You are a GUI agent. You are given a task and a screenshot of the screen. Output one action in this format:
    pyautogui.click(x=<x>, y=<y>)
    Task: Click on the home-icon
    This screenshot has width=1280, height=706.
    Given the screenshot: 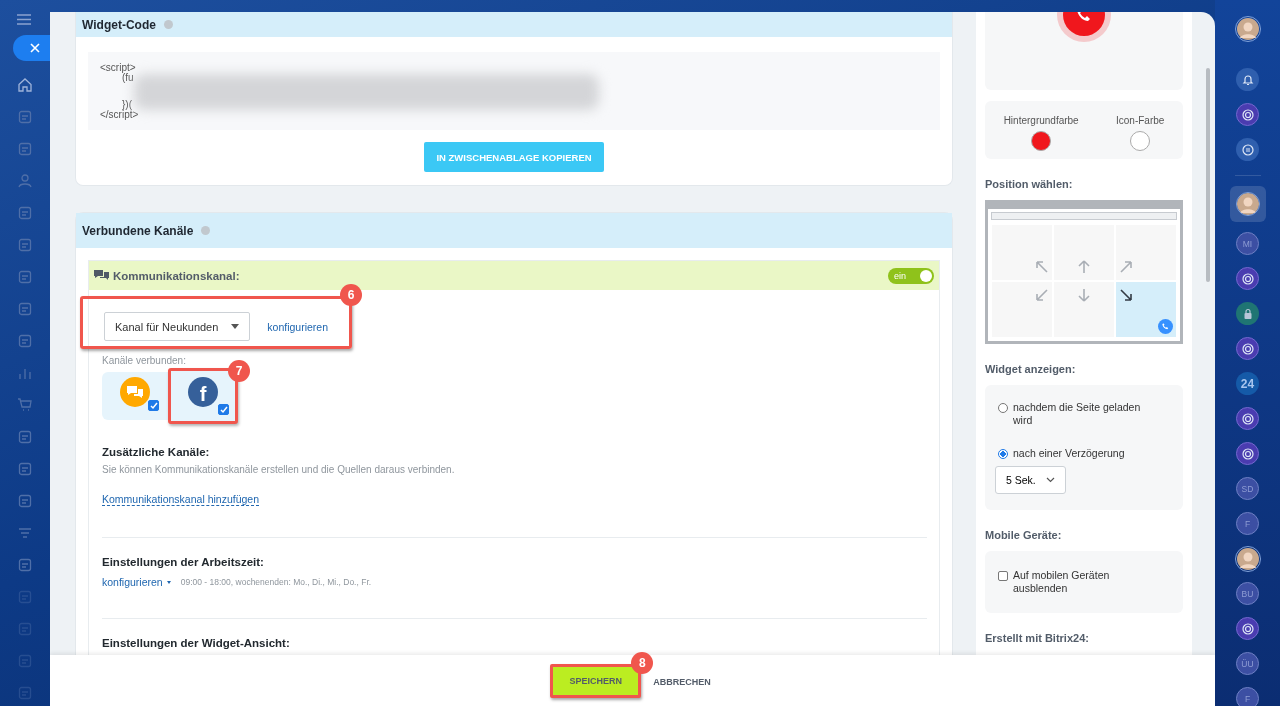 What is the action you would take?
    pyautogui.click(x=25, y=85)
    